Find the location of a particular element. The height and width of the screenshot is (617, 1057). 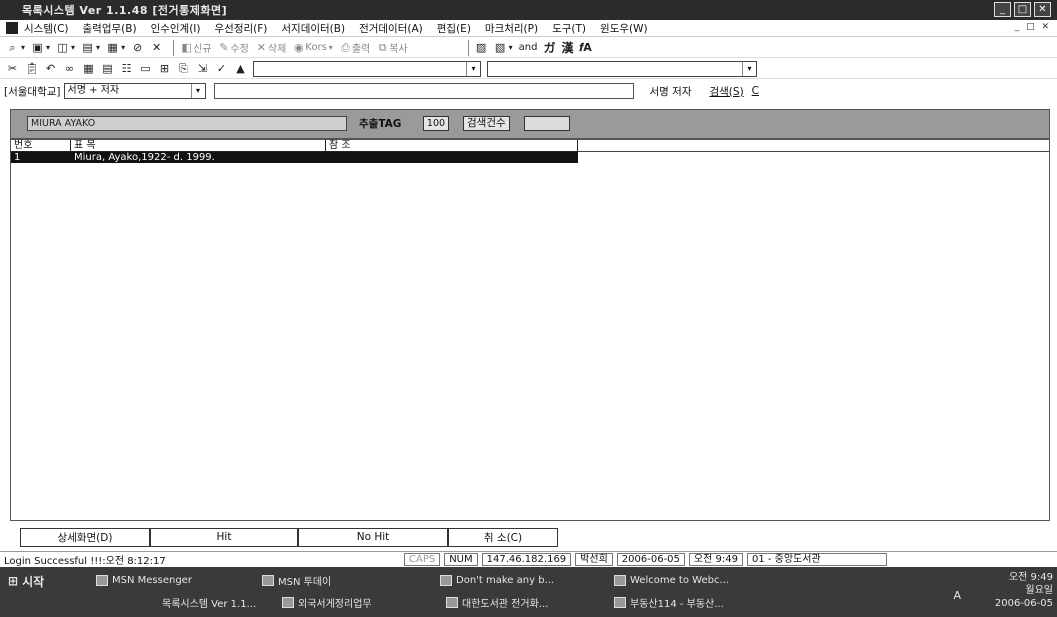

alert-icon: ▲ is located at coordinates (240, 68).